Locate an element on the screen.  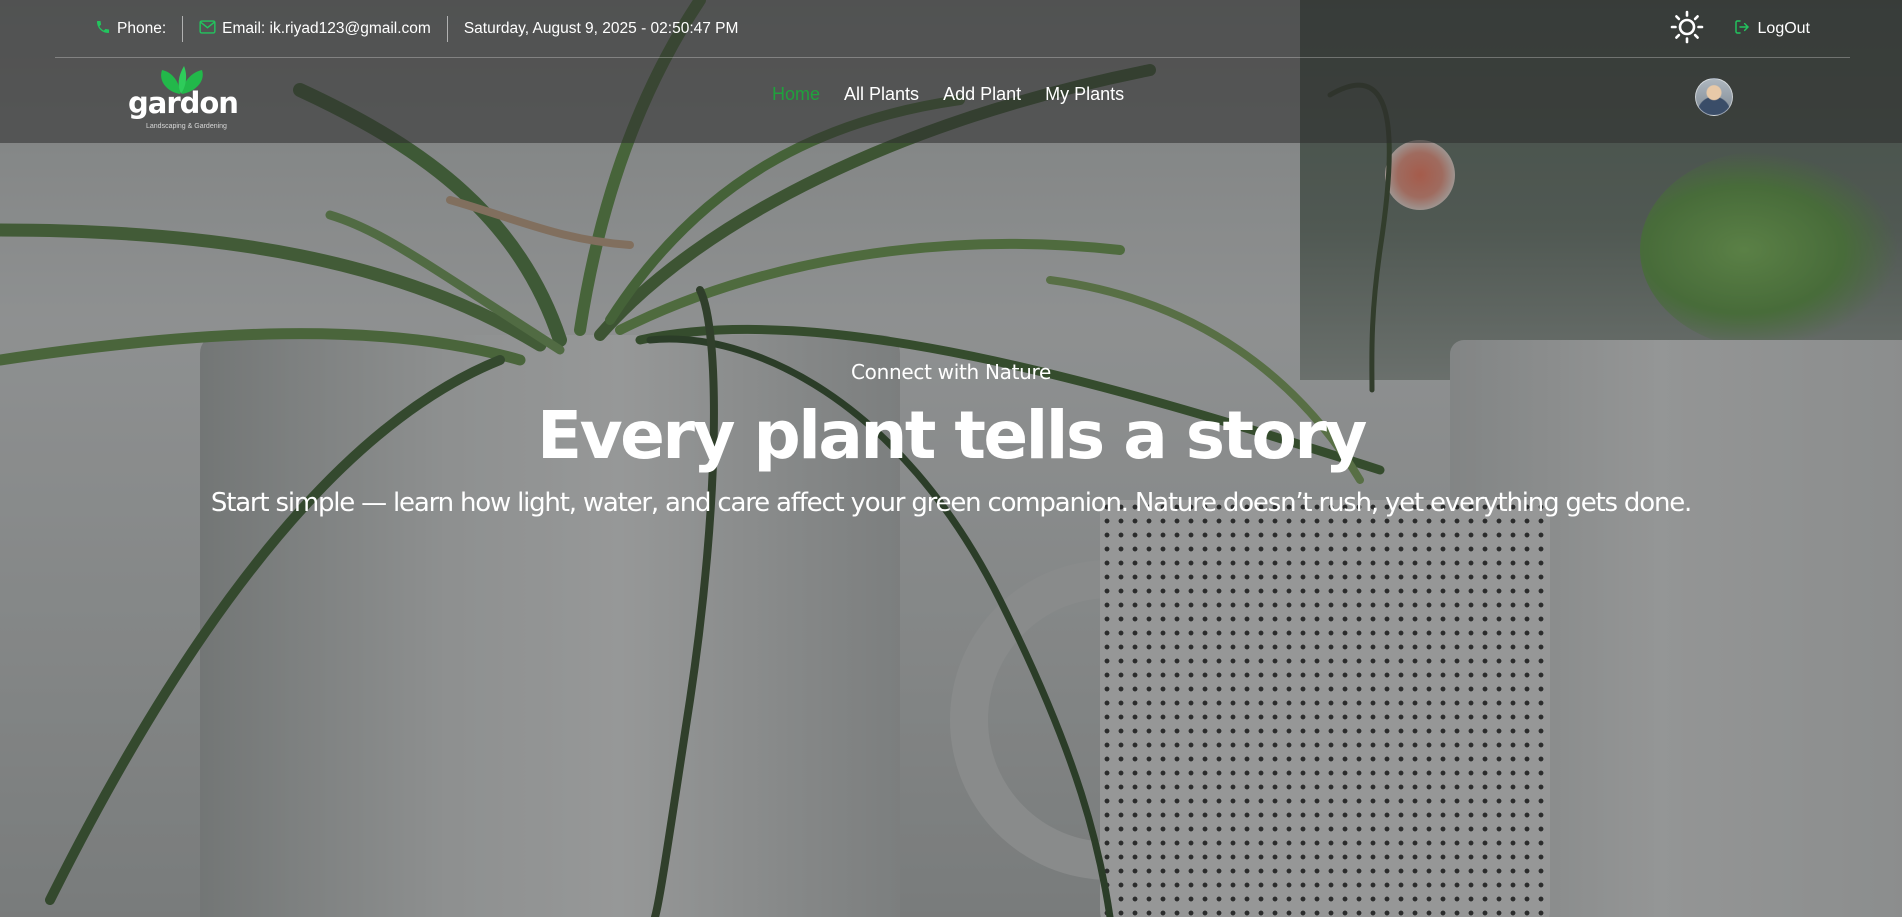
phone-item: Phone: is located at coordinates (130, 29).